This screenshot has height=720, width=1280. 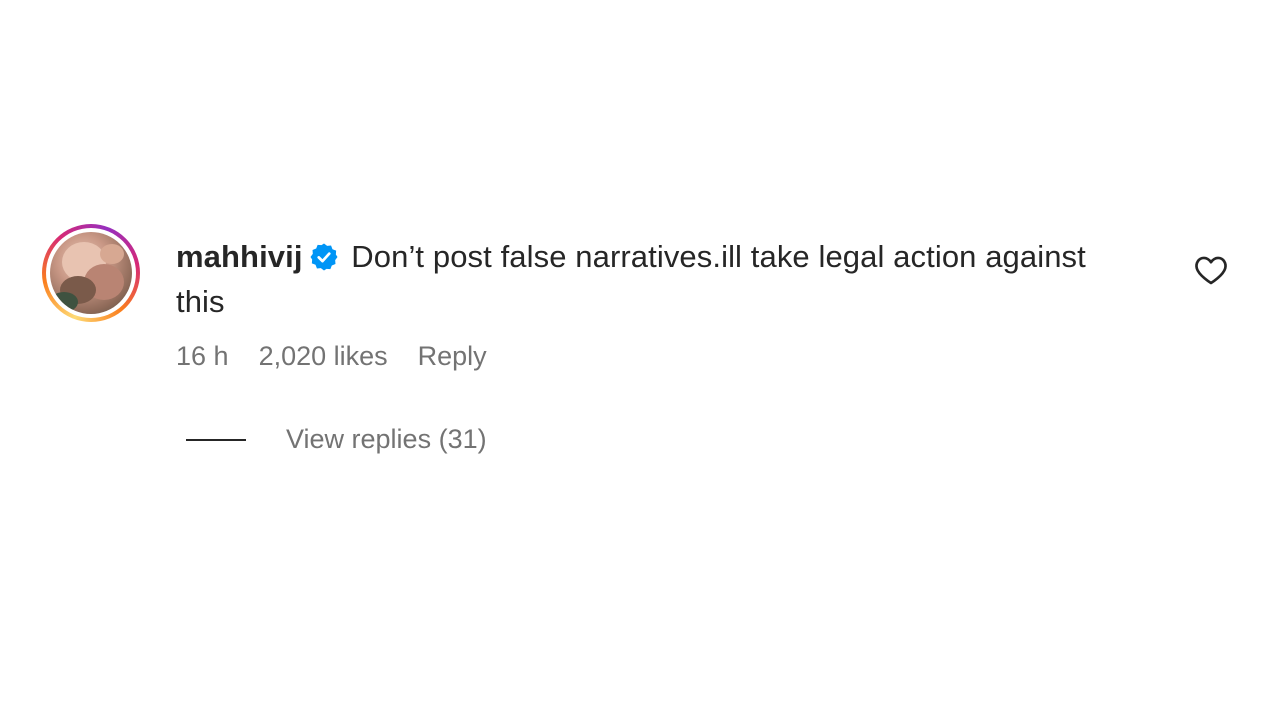 I want to click on comment-time: 16 h, so click(x=202, y=356).